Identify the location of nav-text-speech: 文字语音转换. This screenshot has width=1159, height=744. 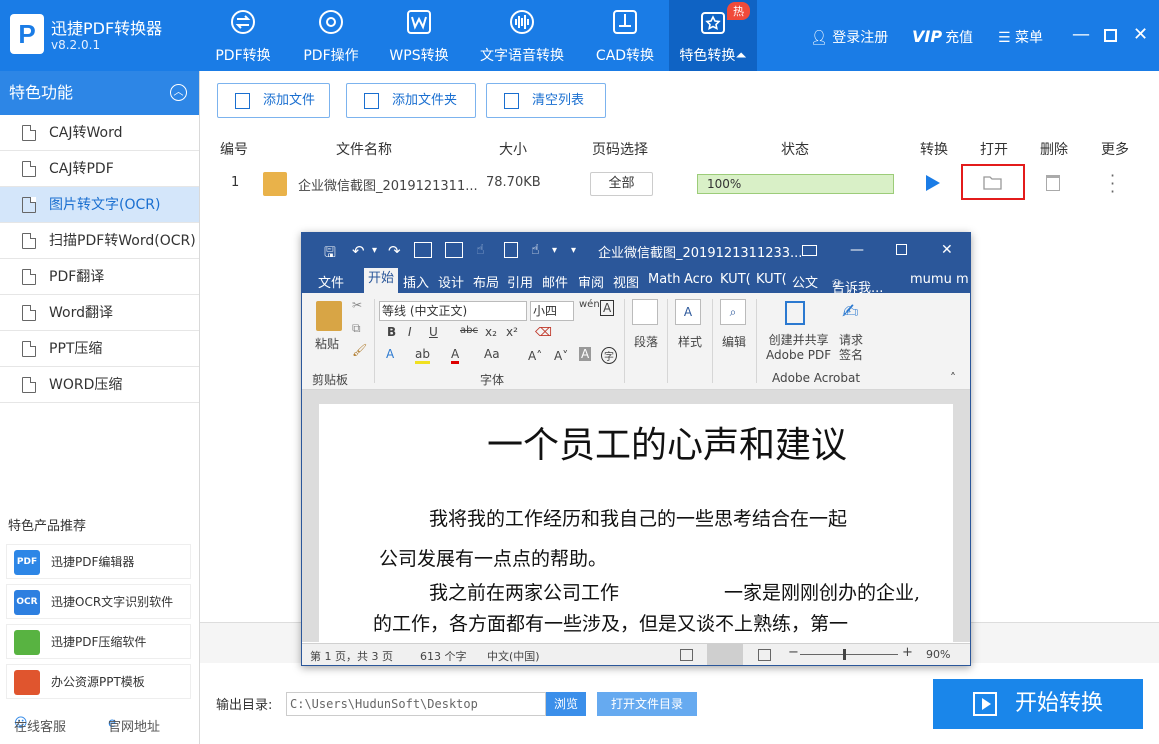
(522, 35).